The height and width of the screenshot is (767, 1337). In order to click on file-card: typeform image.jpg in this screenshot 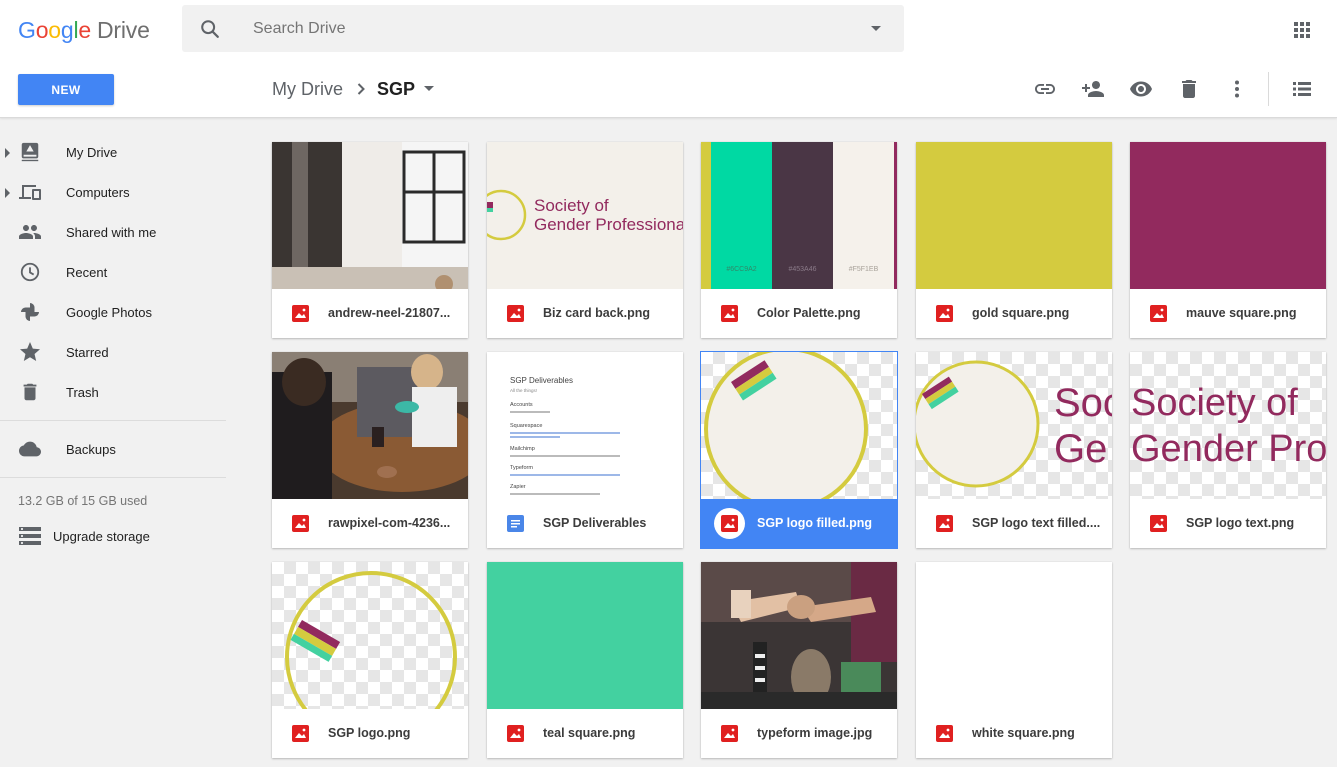, I will do `click(799, 660)`.